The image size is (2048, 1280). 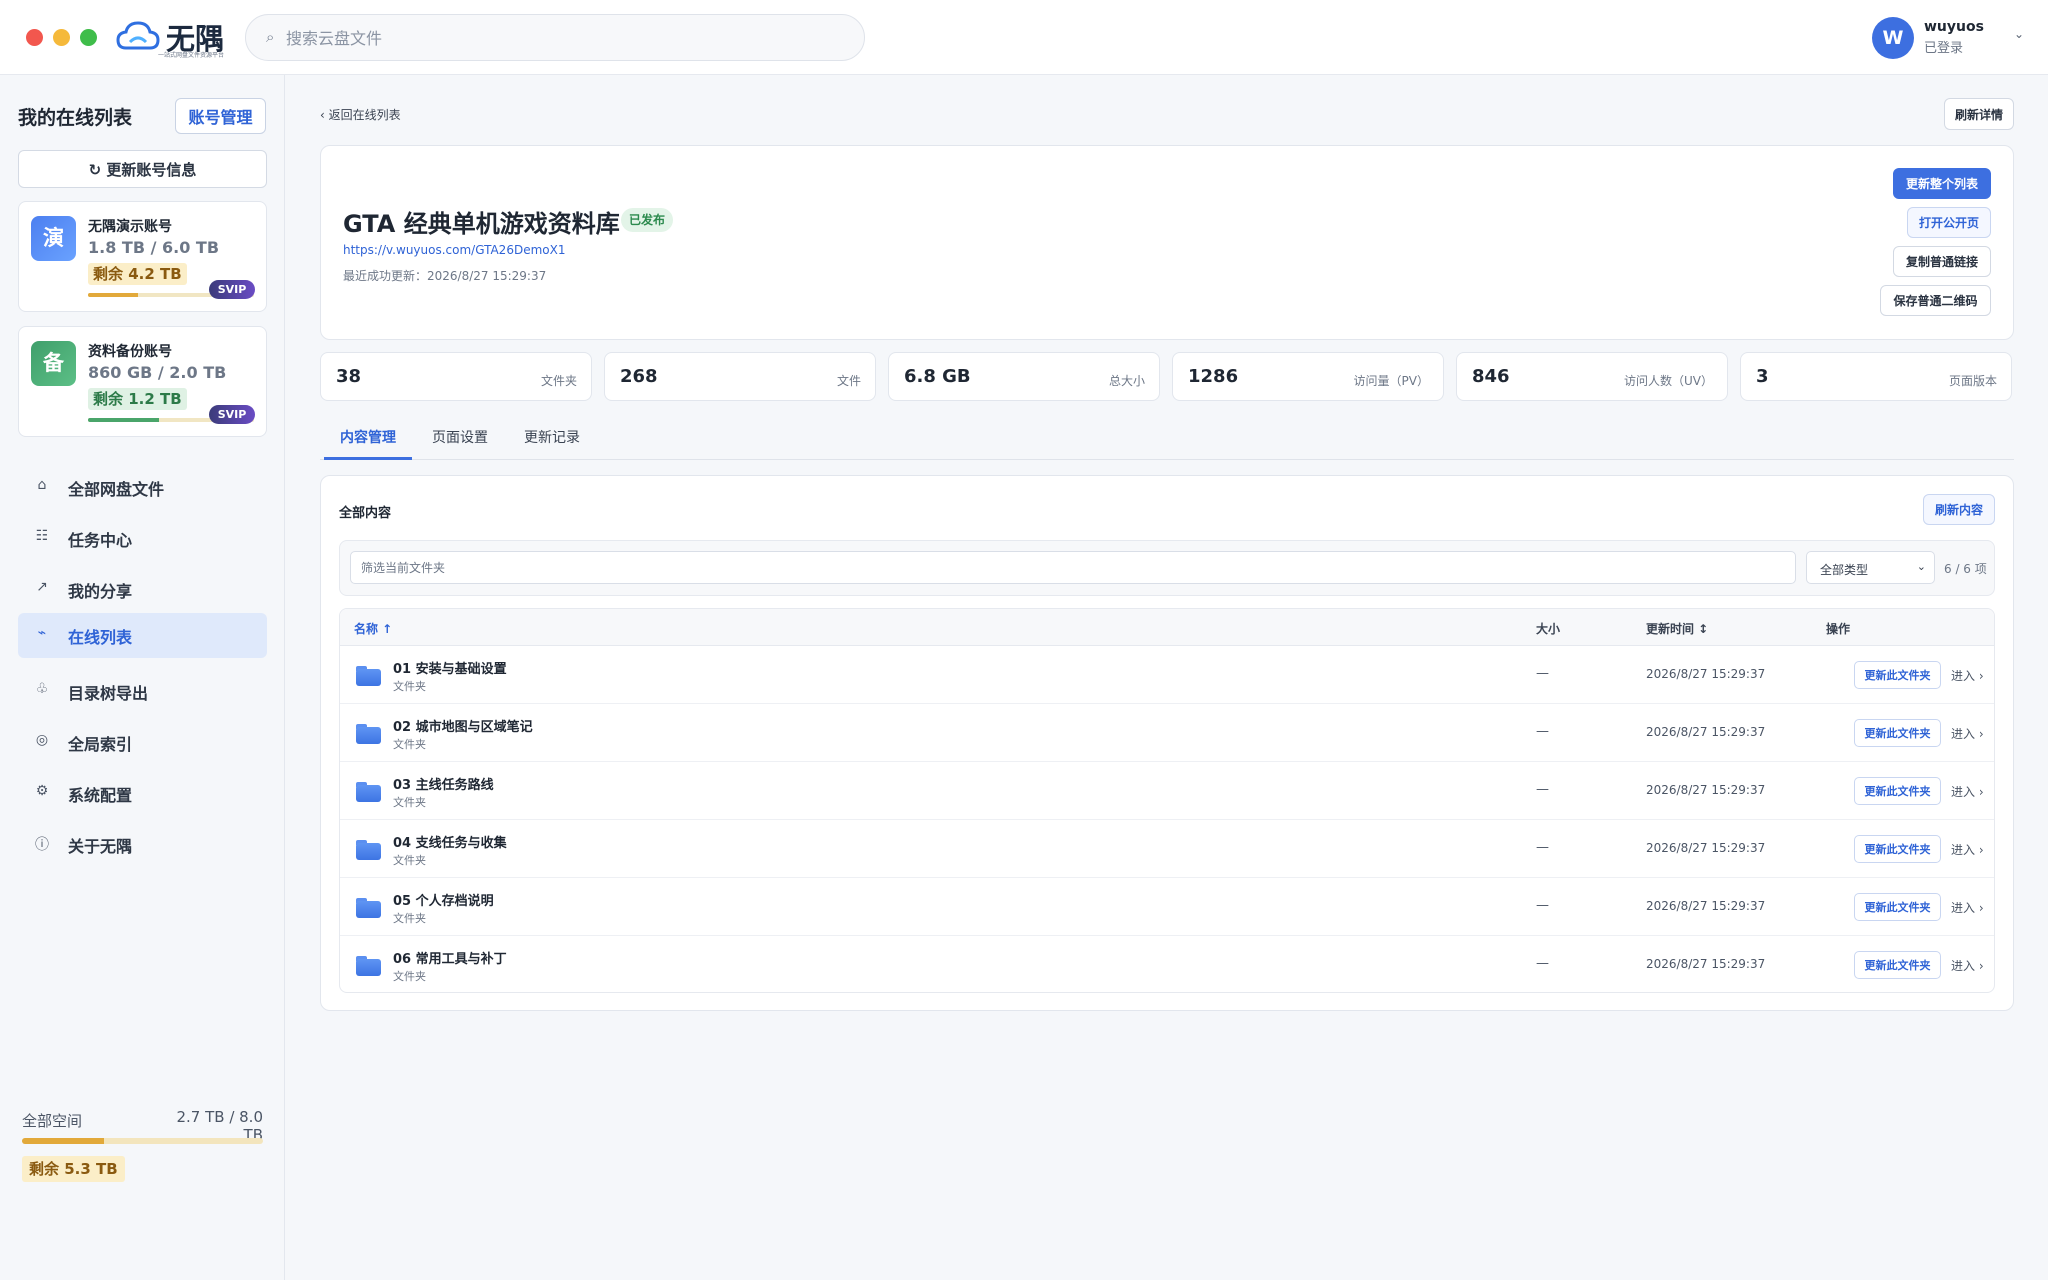 I want to click on brand-logo: 无隅 一站式网盘文件资源平台, so click(x=174, y=38).